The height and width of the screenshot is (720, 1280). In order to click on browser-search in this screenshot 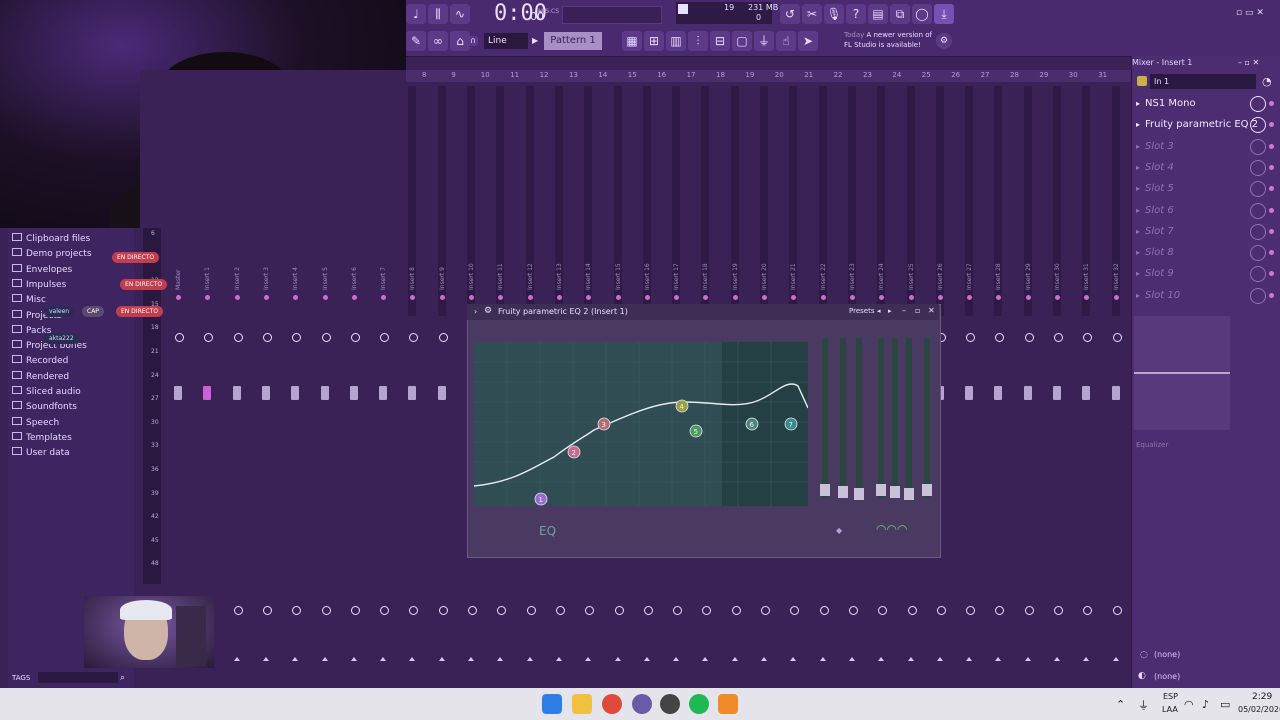, I will do `click(78, 677)`.